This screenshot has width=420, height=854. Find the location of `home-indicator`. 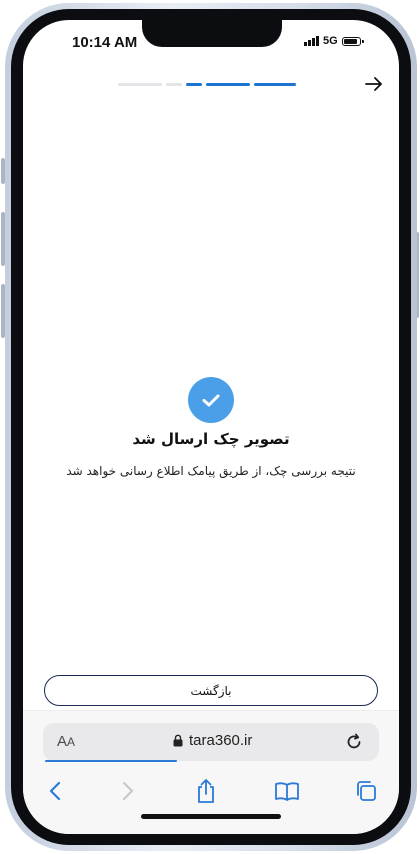

home-indicator is located at coordinates (211, 816).